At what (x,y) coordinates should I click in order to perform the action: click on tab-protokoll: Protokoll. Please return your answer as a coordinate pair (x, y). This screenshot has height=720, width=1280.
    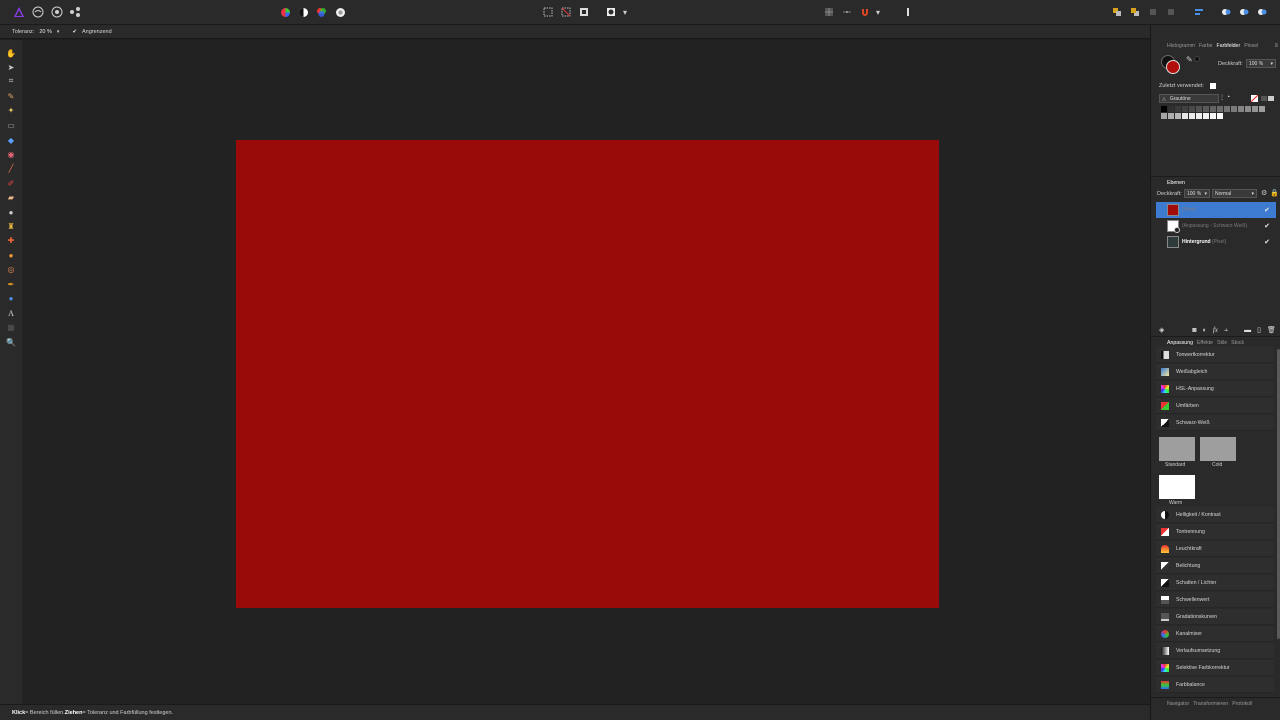
    Looking at the image, I should click on (1242, 704).